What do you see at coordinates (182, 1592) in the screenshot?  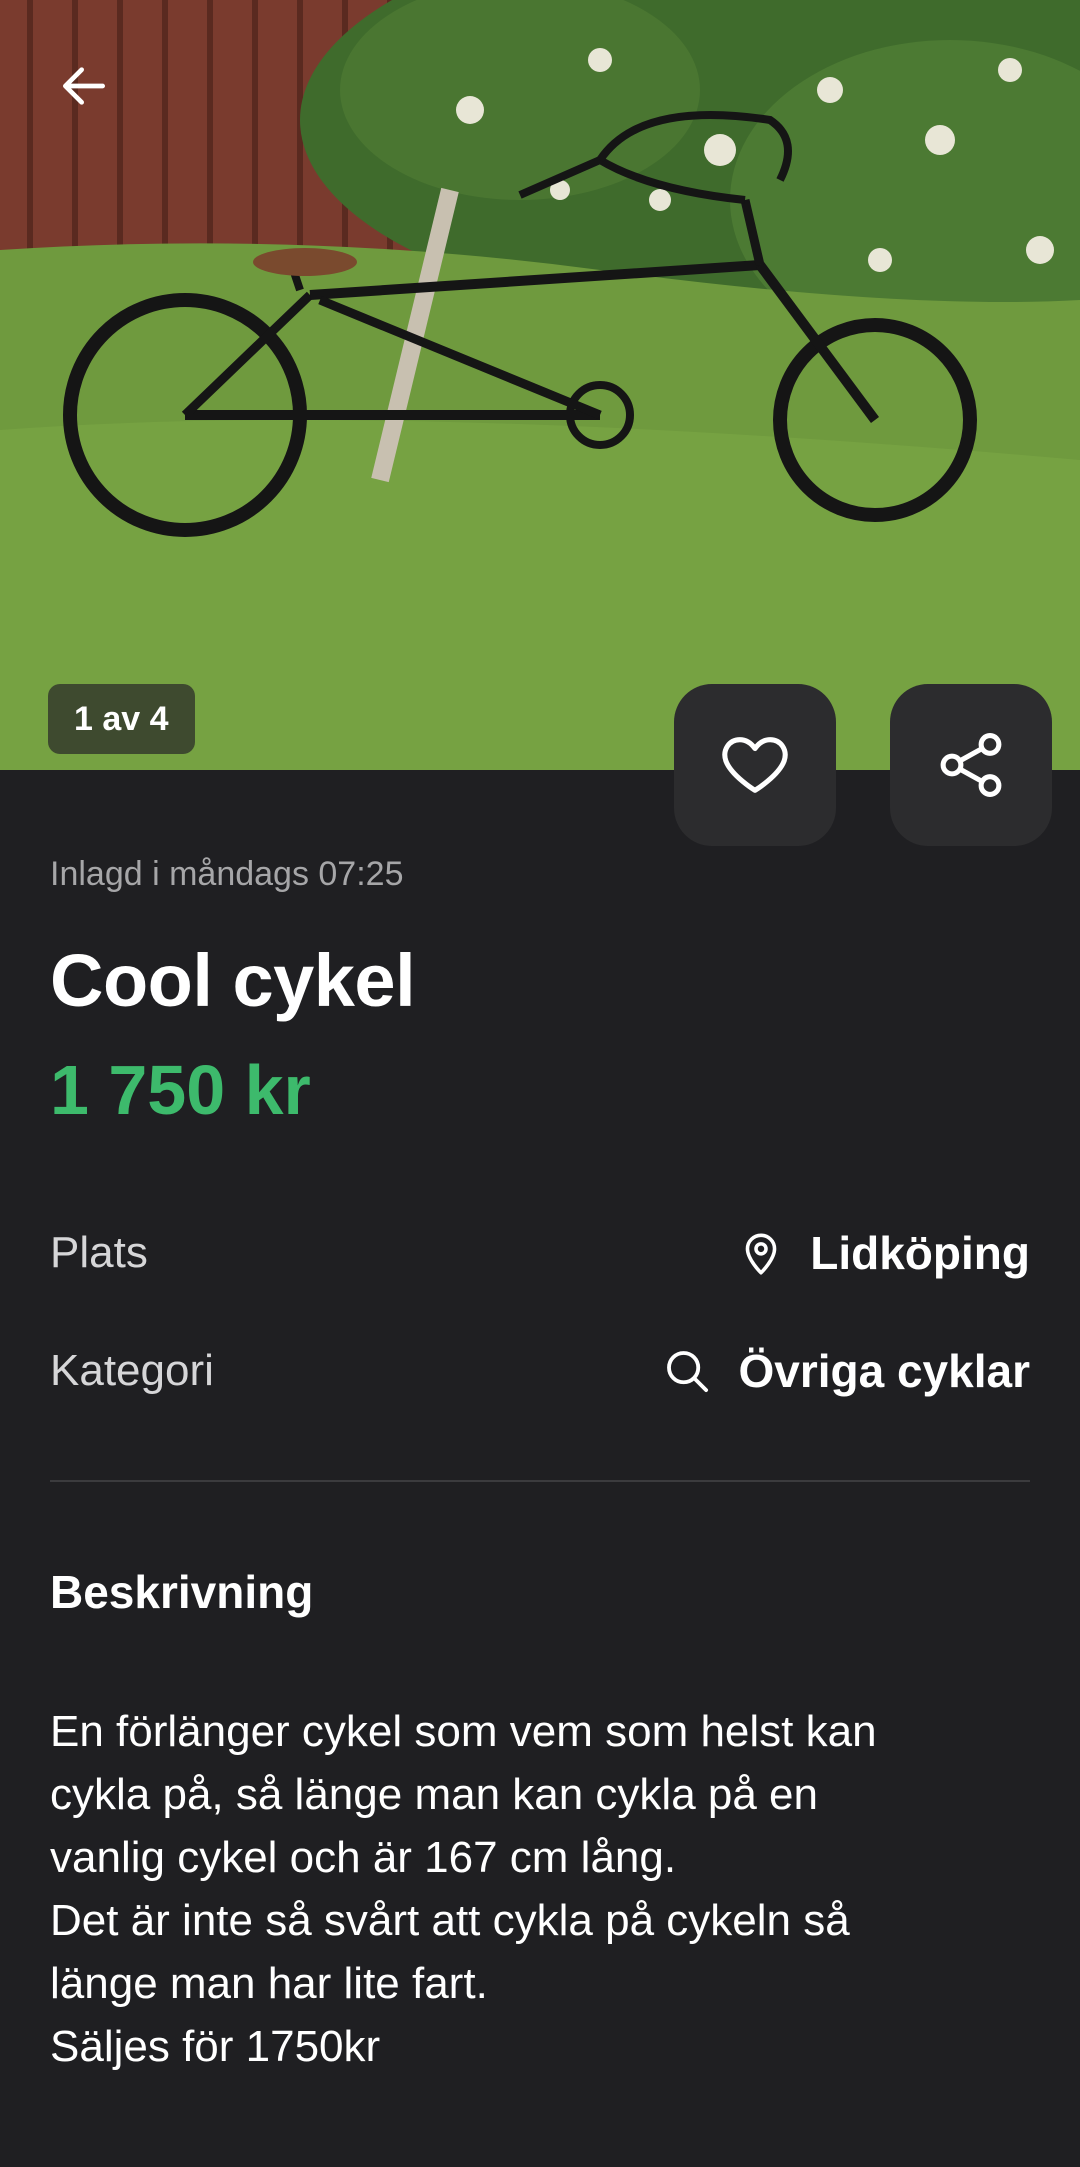 I see `description-heading: Beskrivning` at bounding box center [182, 1592].